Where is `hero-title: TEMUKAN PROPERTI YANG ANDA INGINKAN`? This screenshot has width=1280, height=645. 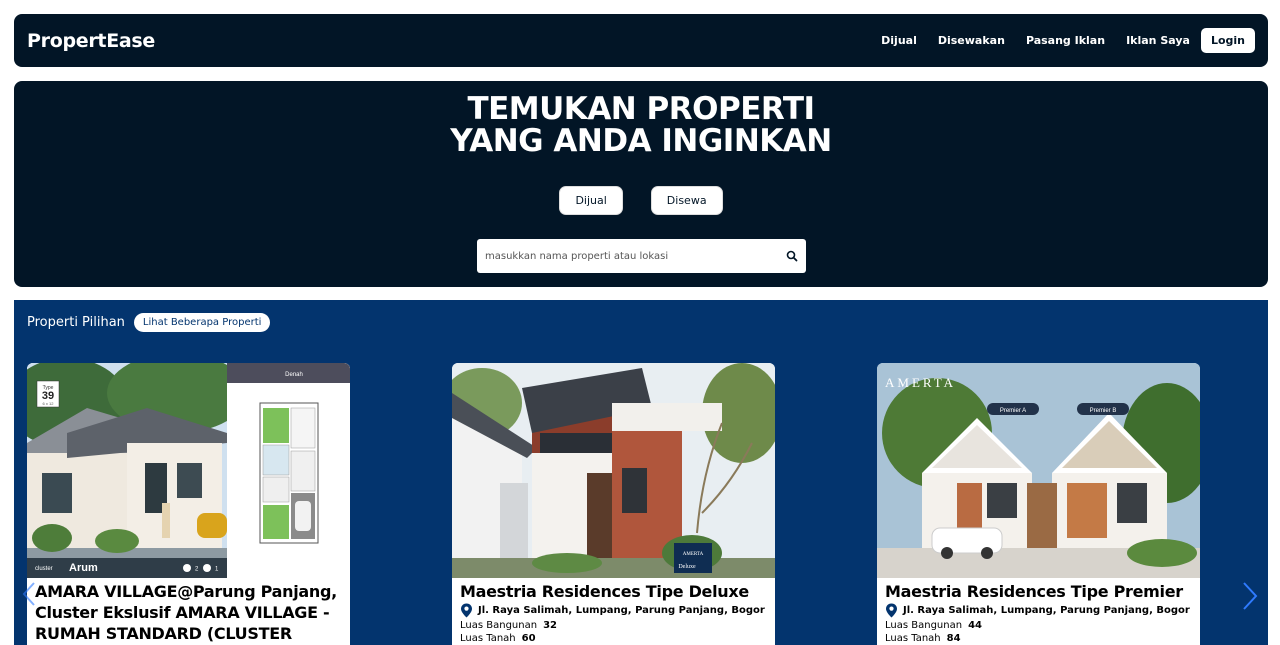 hero-title: TEMUKAN PROPERTI YANG ANDA INGINKAN is located at coordinates (641, 125).